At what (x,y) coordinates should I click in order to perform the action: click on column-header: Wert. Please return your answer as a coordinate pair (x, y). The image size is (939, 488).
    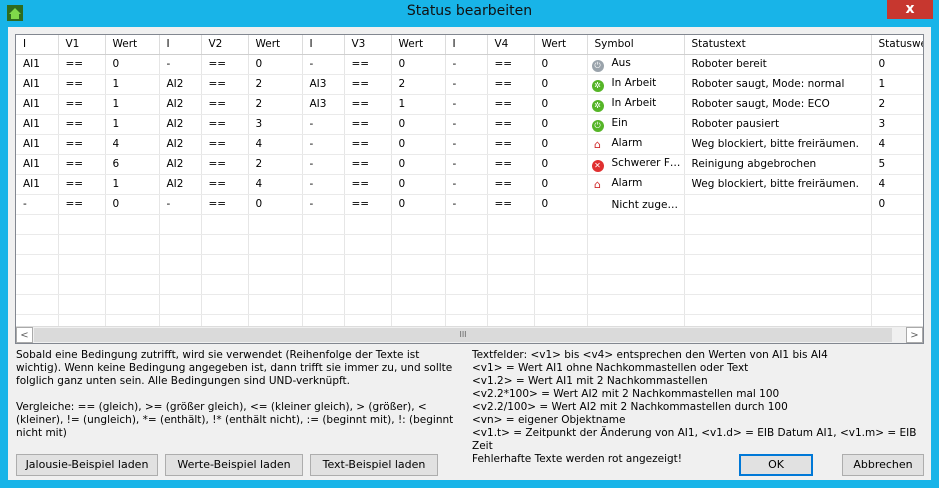
    Looking at the image, I should click on (561, 45).